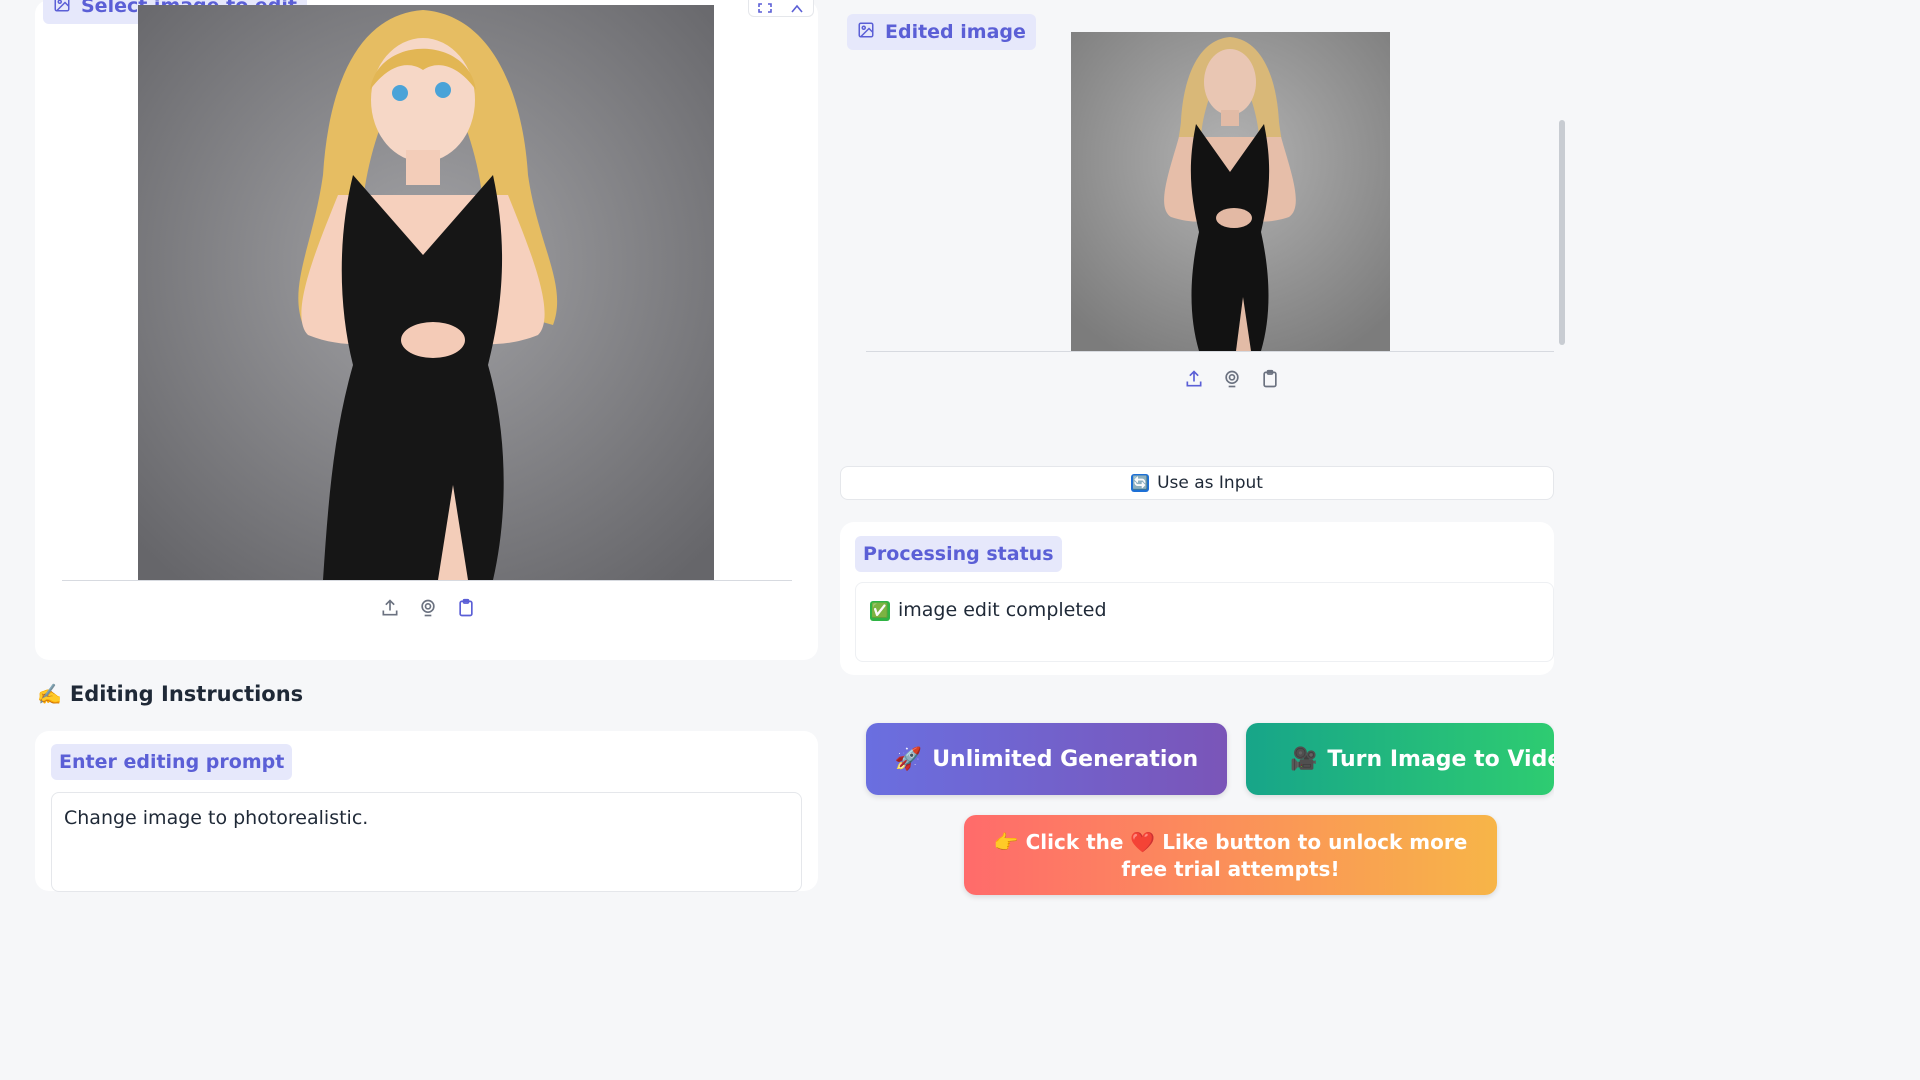  I want to click on turn-image-to-video-button: 🎥 Turn Image to Video, so click(1400, 759).